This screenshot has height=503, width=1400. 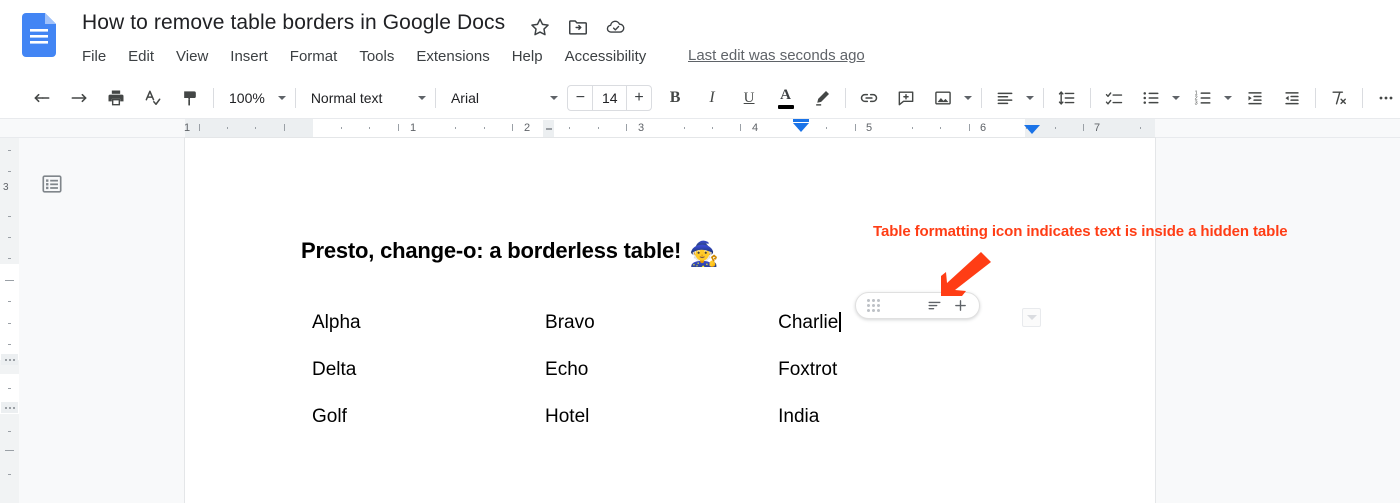 What do you see at coordinates (641, 128) in the screenshot?
I see `ruler-number: 3` at bounding box center [641, 128].